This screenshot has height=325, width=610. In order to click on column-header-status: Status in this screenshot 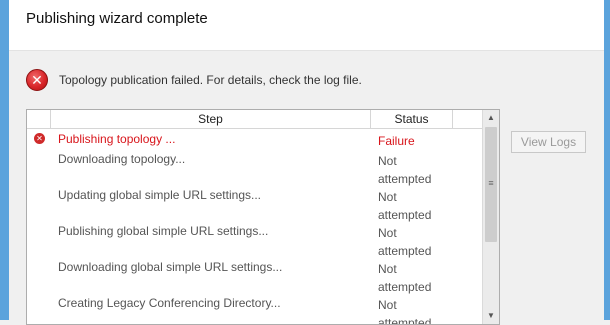, I will do `click(412, 119)`.